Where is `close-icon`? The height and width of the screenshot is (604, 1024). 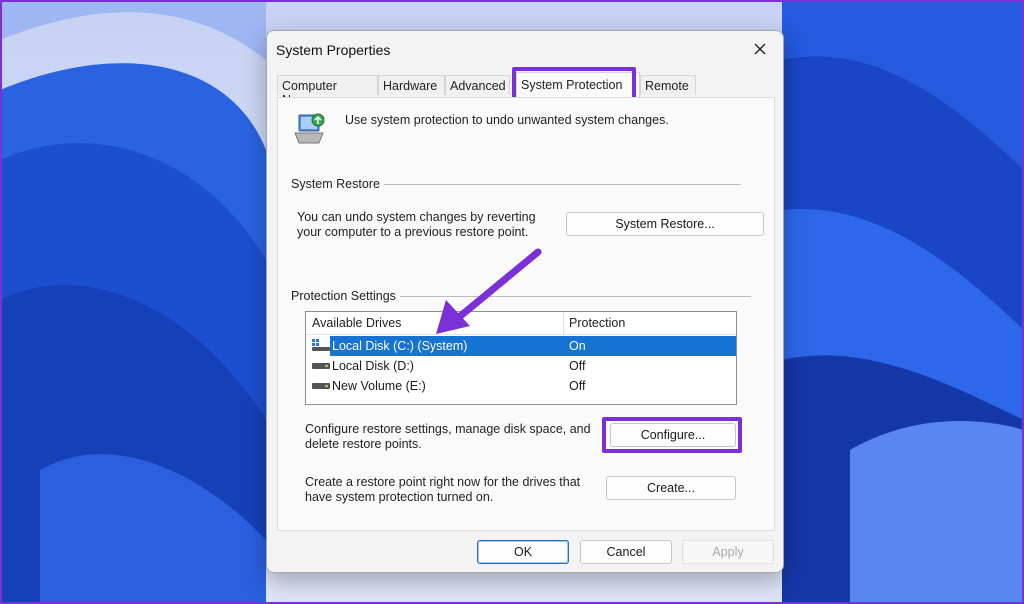 close-icon is located at coordinates (760, 49).